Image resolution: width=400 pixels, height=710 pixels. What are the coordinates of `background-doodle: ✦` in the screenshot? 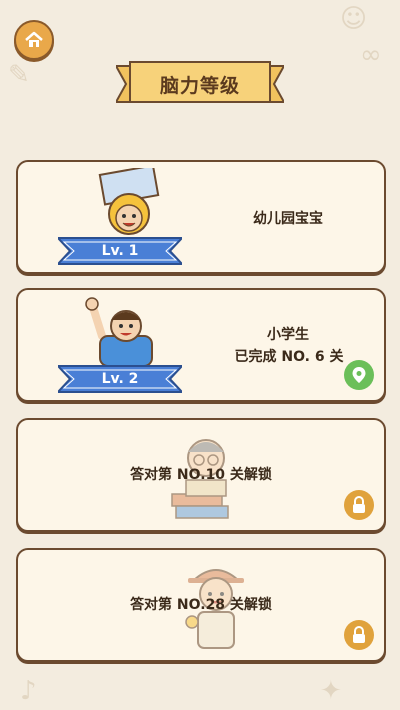 It's located at (331, 691).